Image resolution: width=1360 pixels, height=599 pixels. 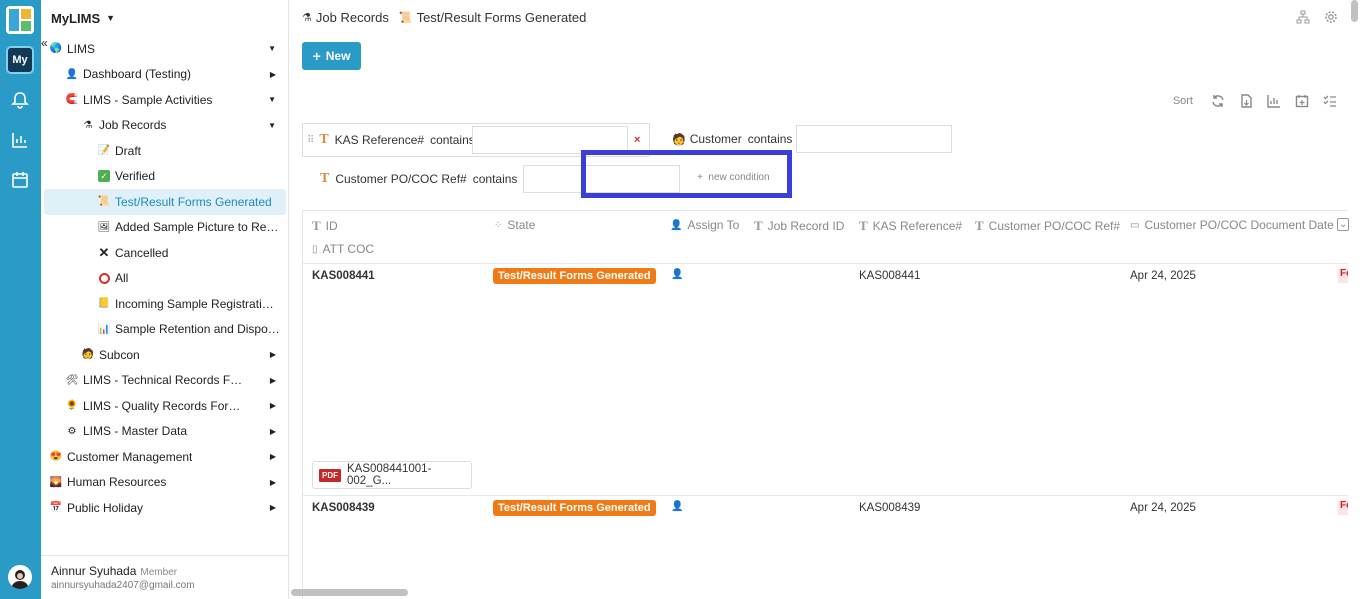 I want to click on nav-item-test-result-forms: 📜 Test/Result Forms Generated, so click(x=165, y=202).